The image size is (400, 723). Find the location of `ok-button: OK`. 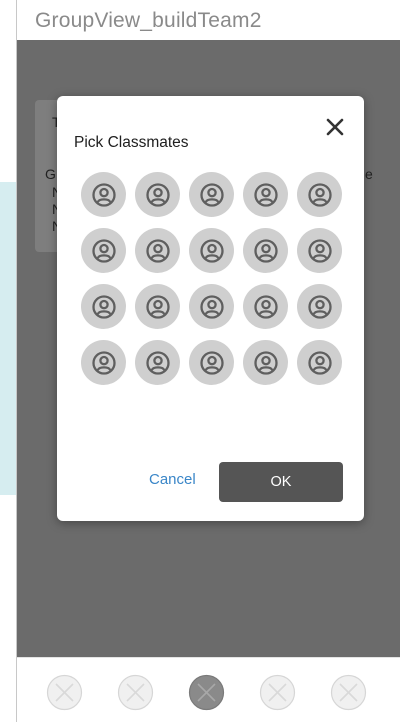

ok-button: OK is located at coordinates (281, 482).